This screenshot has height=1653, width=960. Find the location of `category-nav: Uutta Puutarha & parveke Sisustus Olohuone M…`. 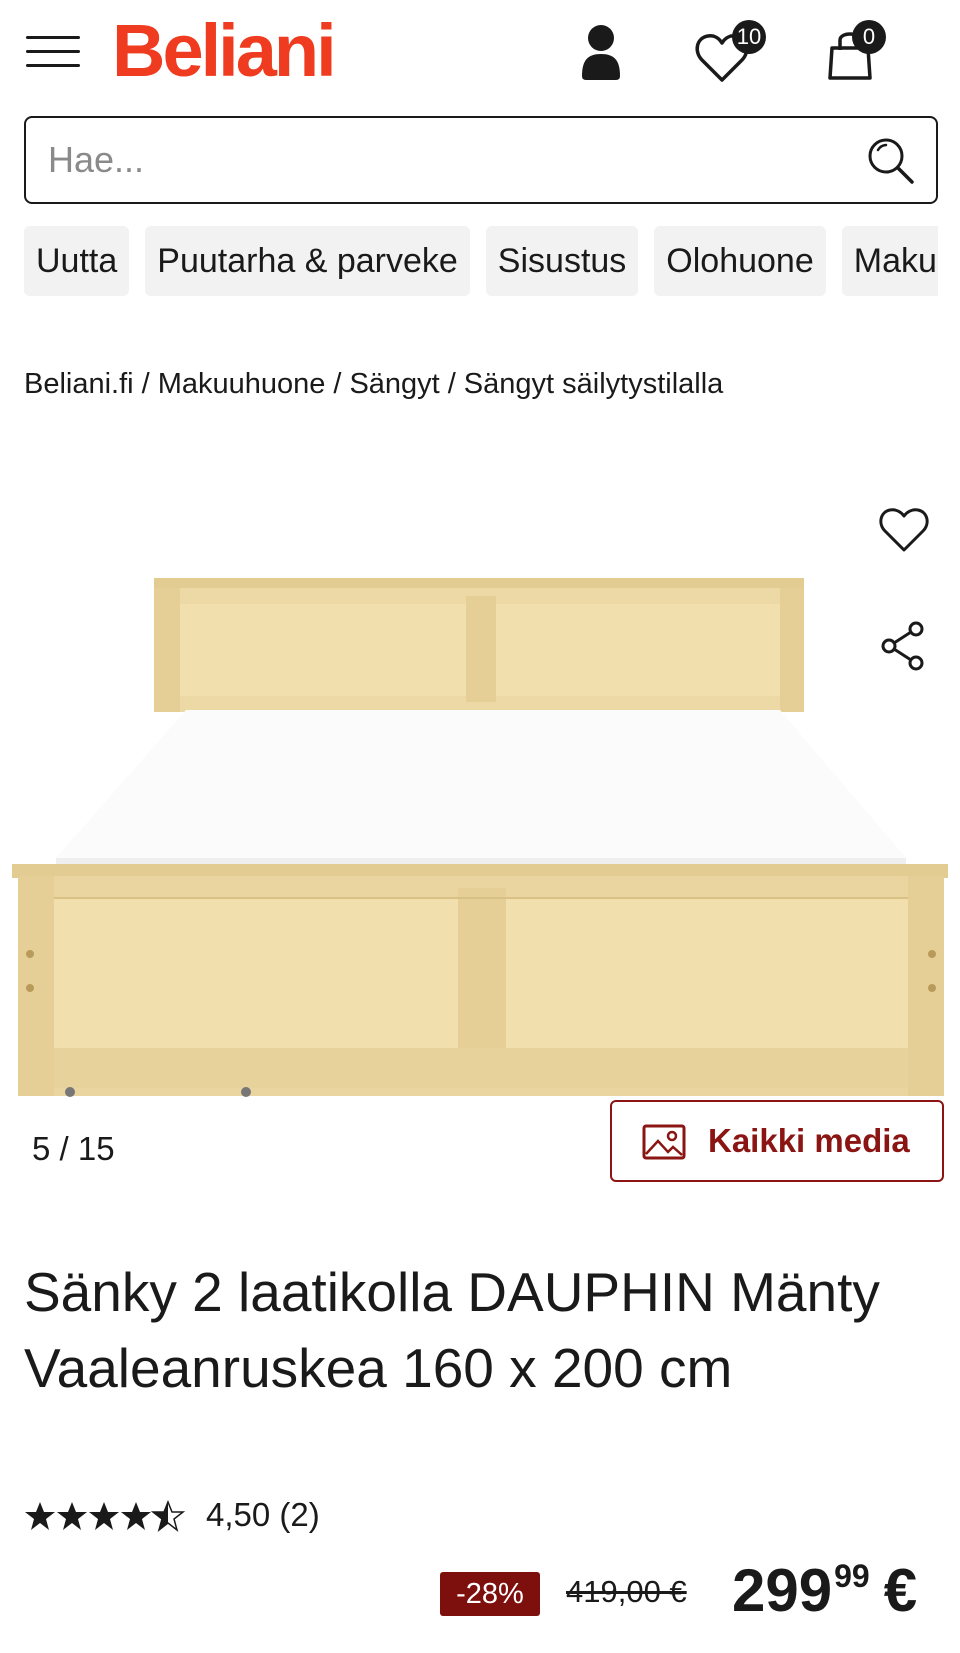

category-nav: Uutta Puutarha & parveke Sisustus Olohuone M… is located at coordinates (481, 262).